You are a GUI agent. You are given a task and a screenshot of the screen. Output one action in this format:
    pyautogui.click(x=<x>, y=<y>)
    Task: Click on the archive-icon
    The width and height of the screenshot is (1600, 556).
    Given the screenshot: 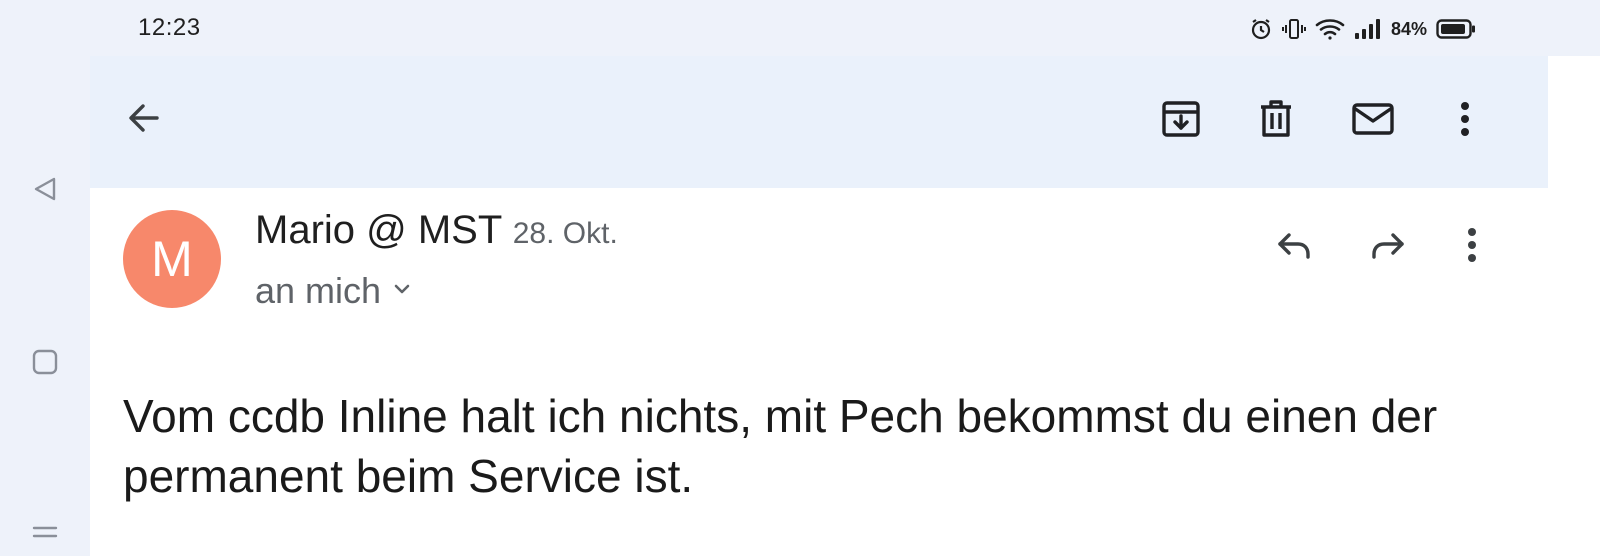 What is the action you would take?
    pyautogui.click(x=1181, y=121)
    